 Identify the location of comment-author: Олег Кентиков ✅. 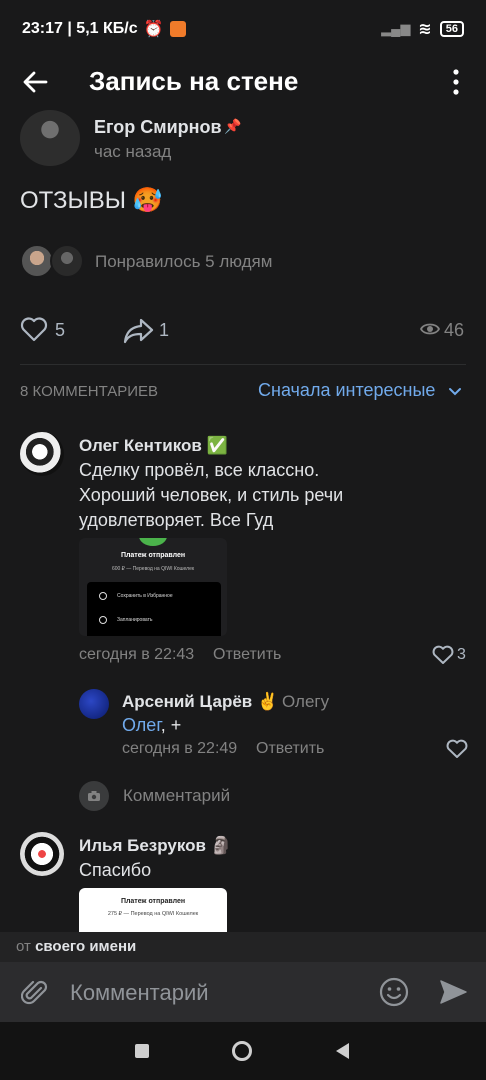
(153, 446).